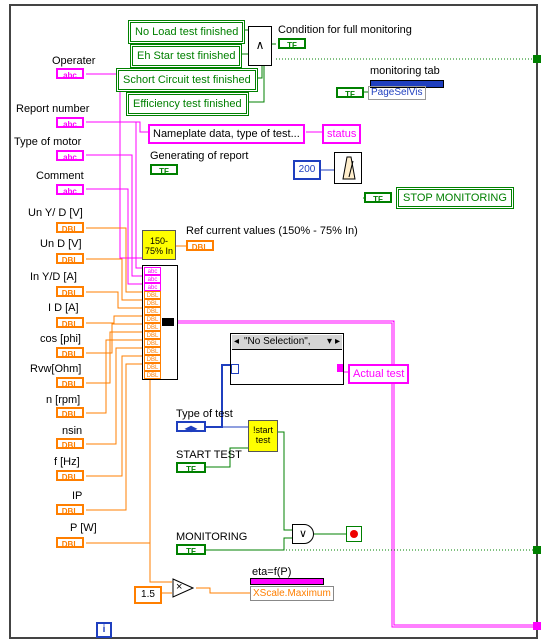 The height and width of the screenshot is (644, 542). What do you see at coordinates (186, 56) in the screenshot?
I see `const-eh-star-finished: Eh Star test finished` at bounding box center [186, 56].